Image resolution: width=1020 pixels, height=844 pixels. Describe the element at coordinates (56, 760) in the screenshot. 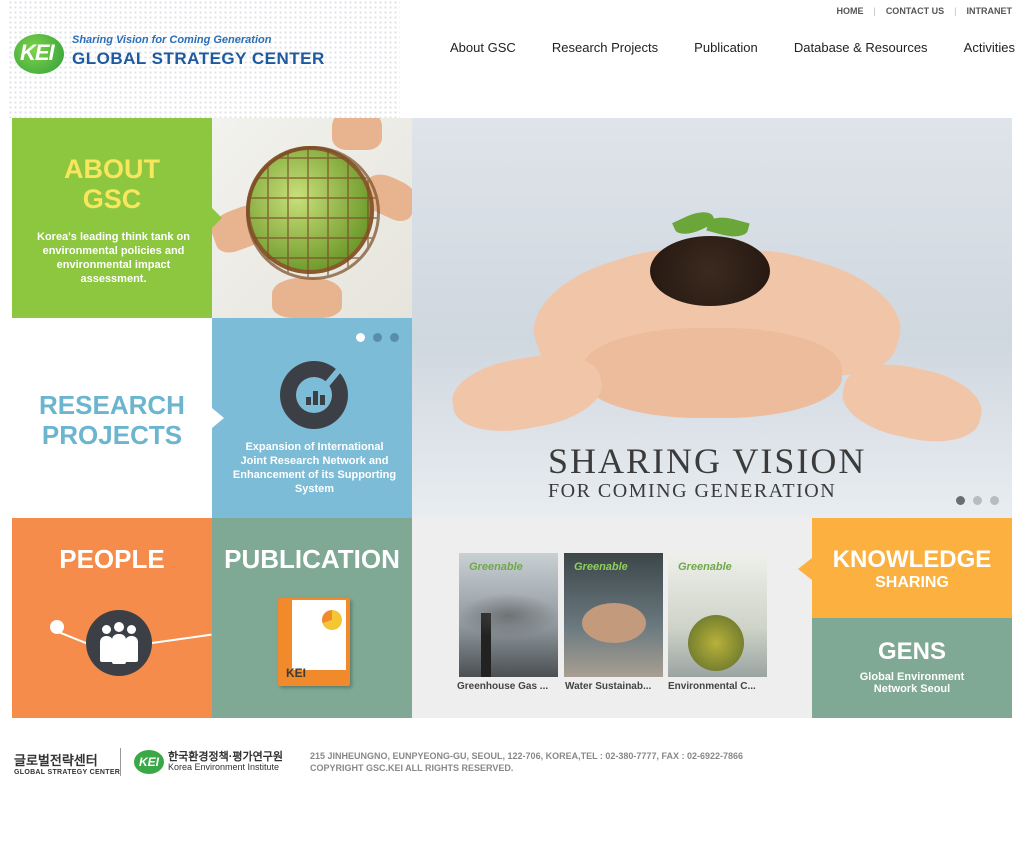

I see `footer-gsc-korean: 글로벌전략센터` at that location.